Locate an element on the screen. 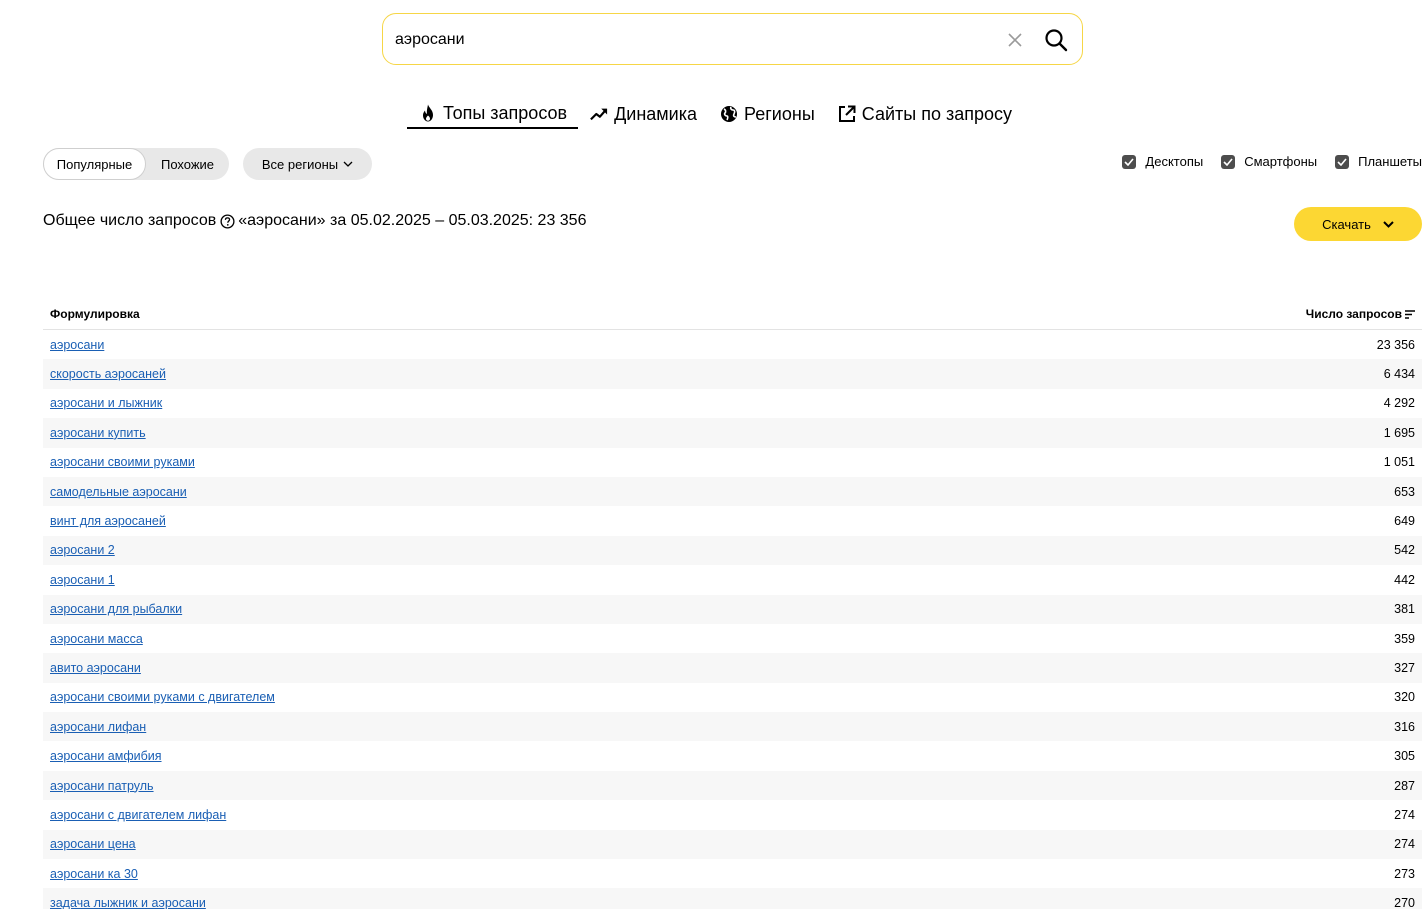 The image size is (1425, 909). table-row: винт для аэросаней 649 is located at coordinates (732, 520).